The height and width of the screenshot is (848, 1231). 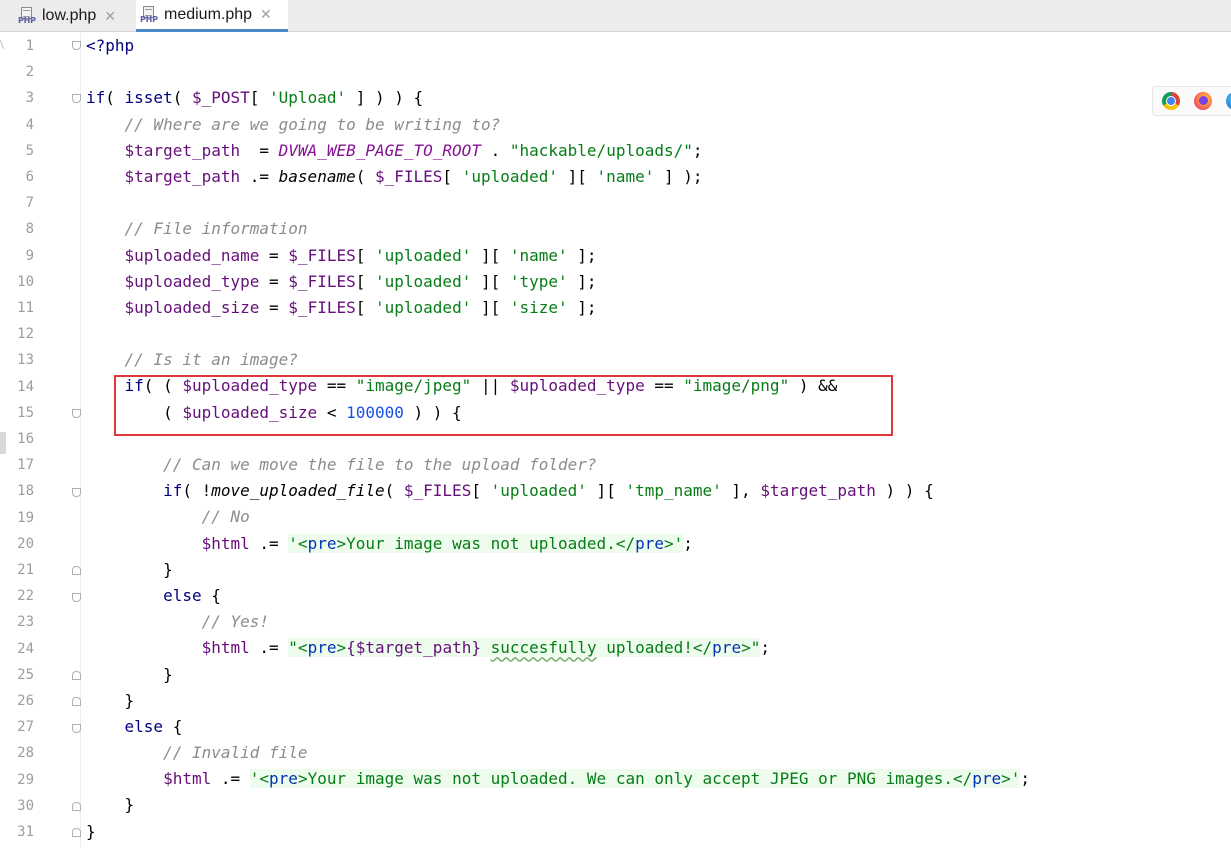 What do you see at coordinates (110, 45) in the screenshot?
I see `code-line: <?php` at bounding box center [110, 45].